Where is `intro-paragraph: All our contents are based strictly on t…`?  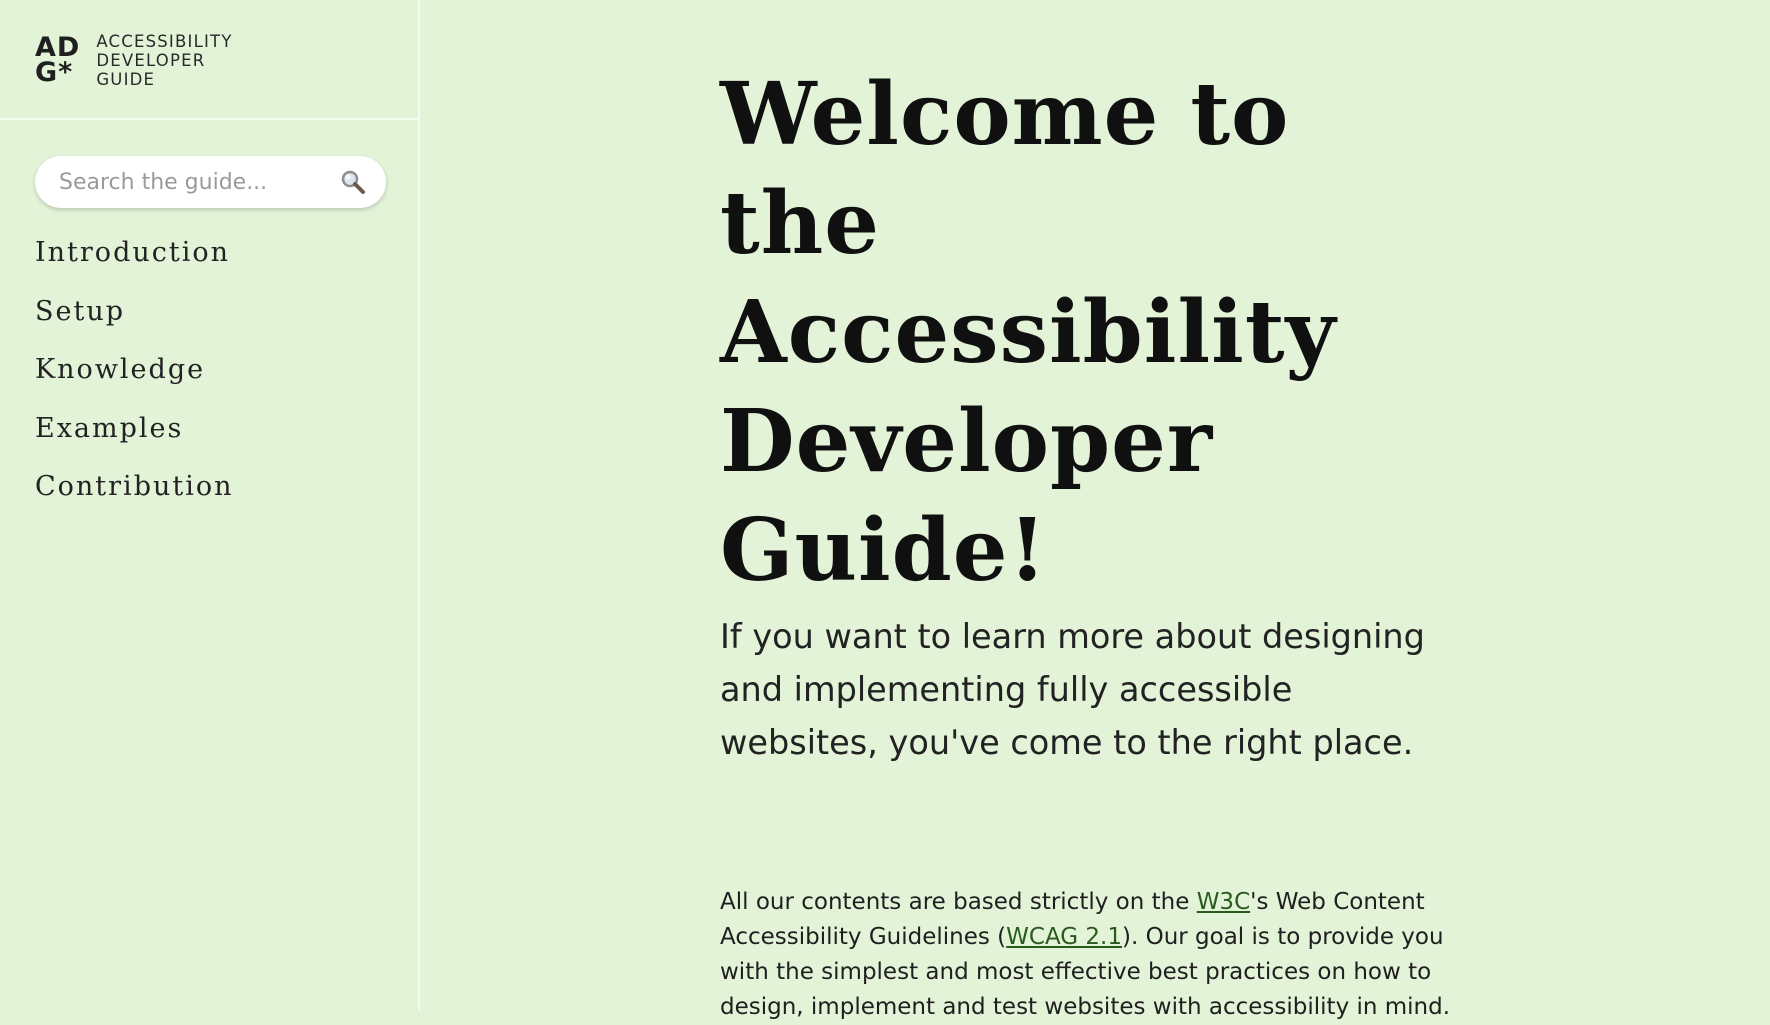 intro-paragraph: All our contents are based strictly on t… is located at coordinates (1090, 955).